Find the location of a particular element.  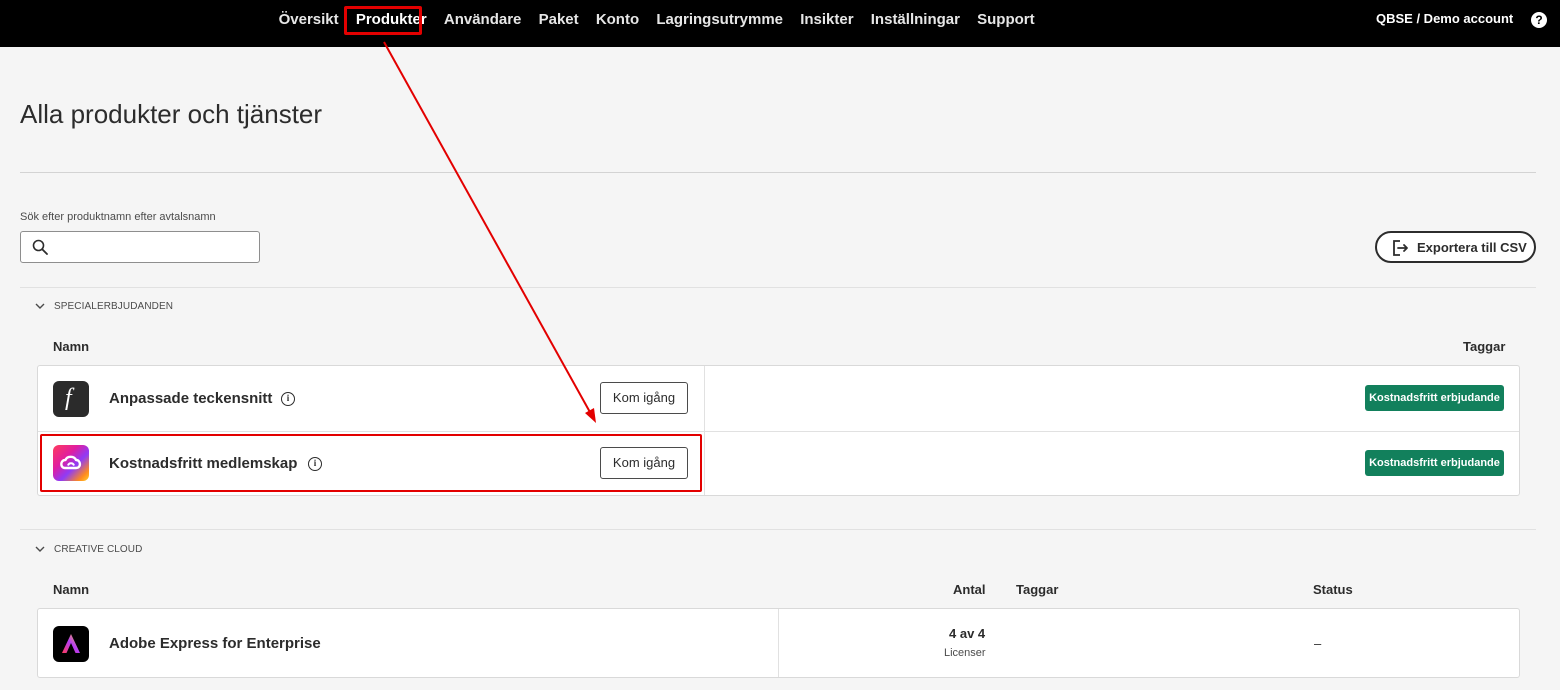

export-csv-label: Exportera till CSV is located at coordinates (1472, 247).